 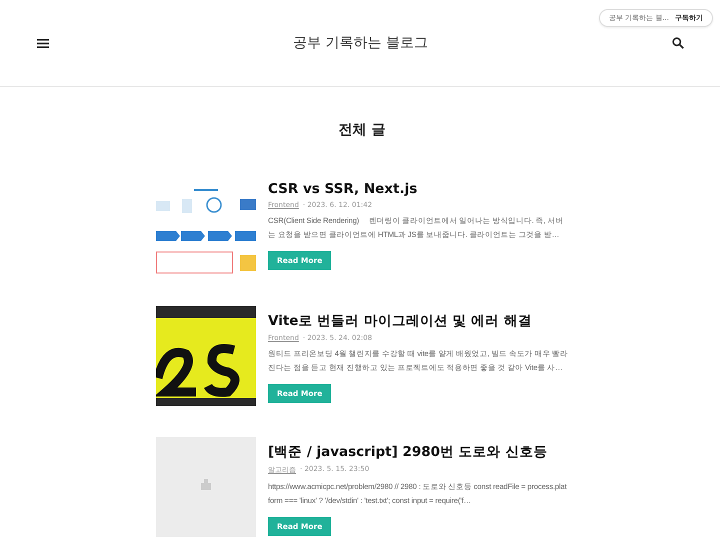 What do you see at coordinates (678, 43) in the screenshot?
I see `search-icon` at bounding box center [678, 43].